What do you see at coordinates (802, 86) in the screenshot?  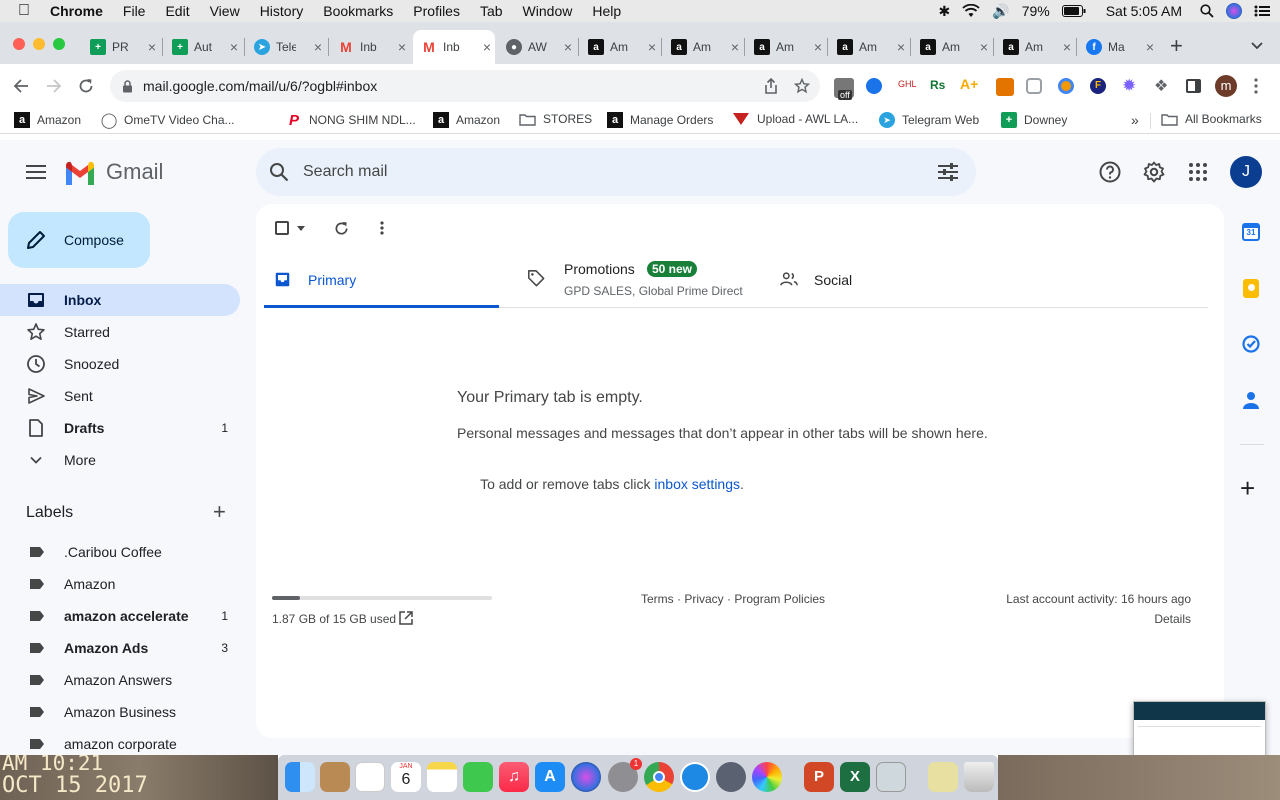 I see `bookmark-star-icon` at bounding box center [802, 86].